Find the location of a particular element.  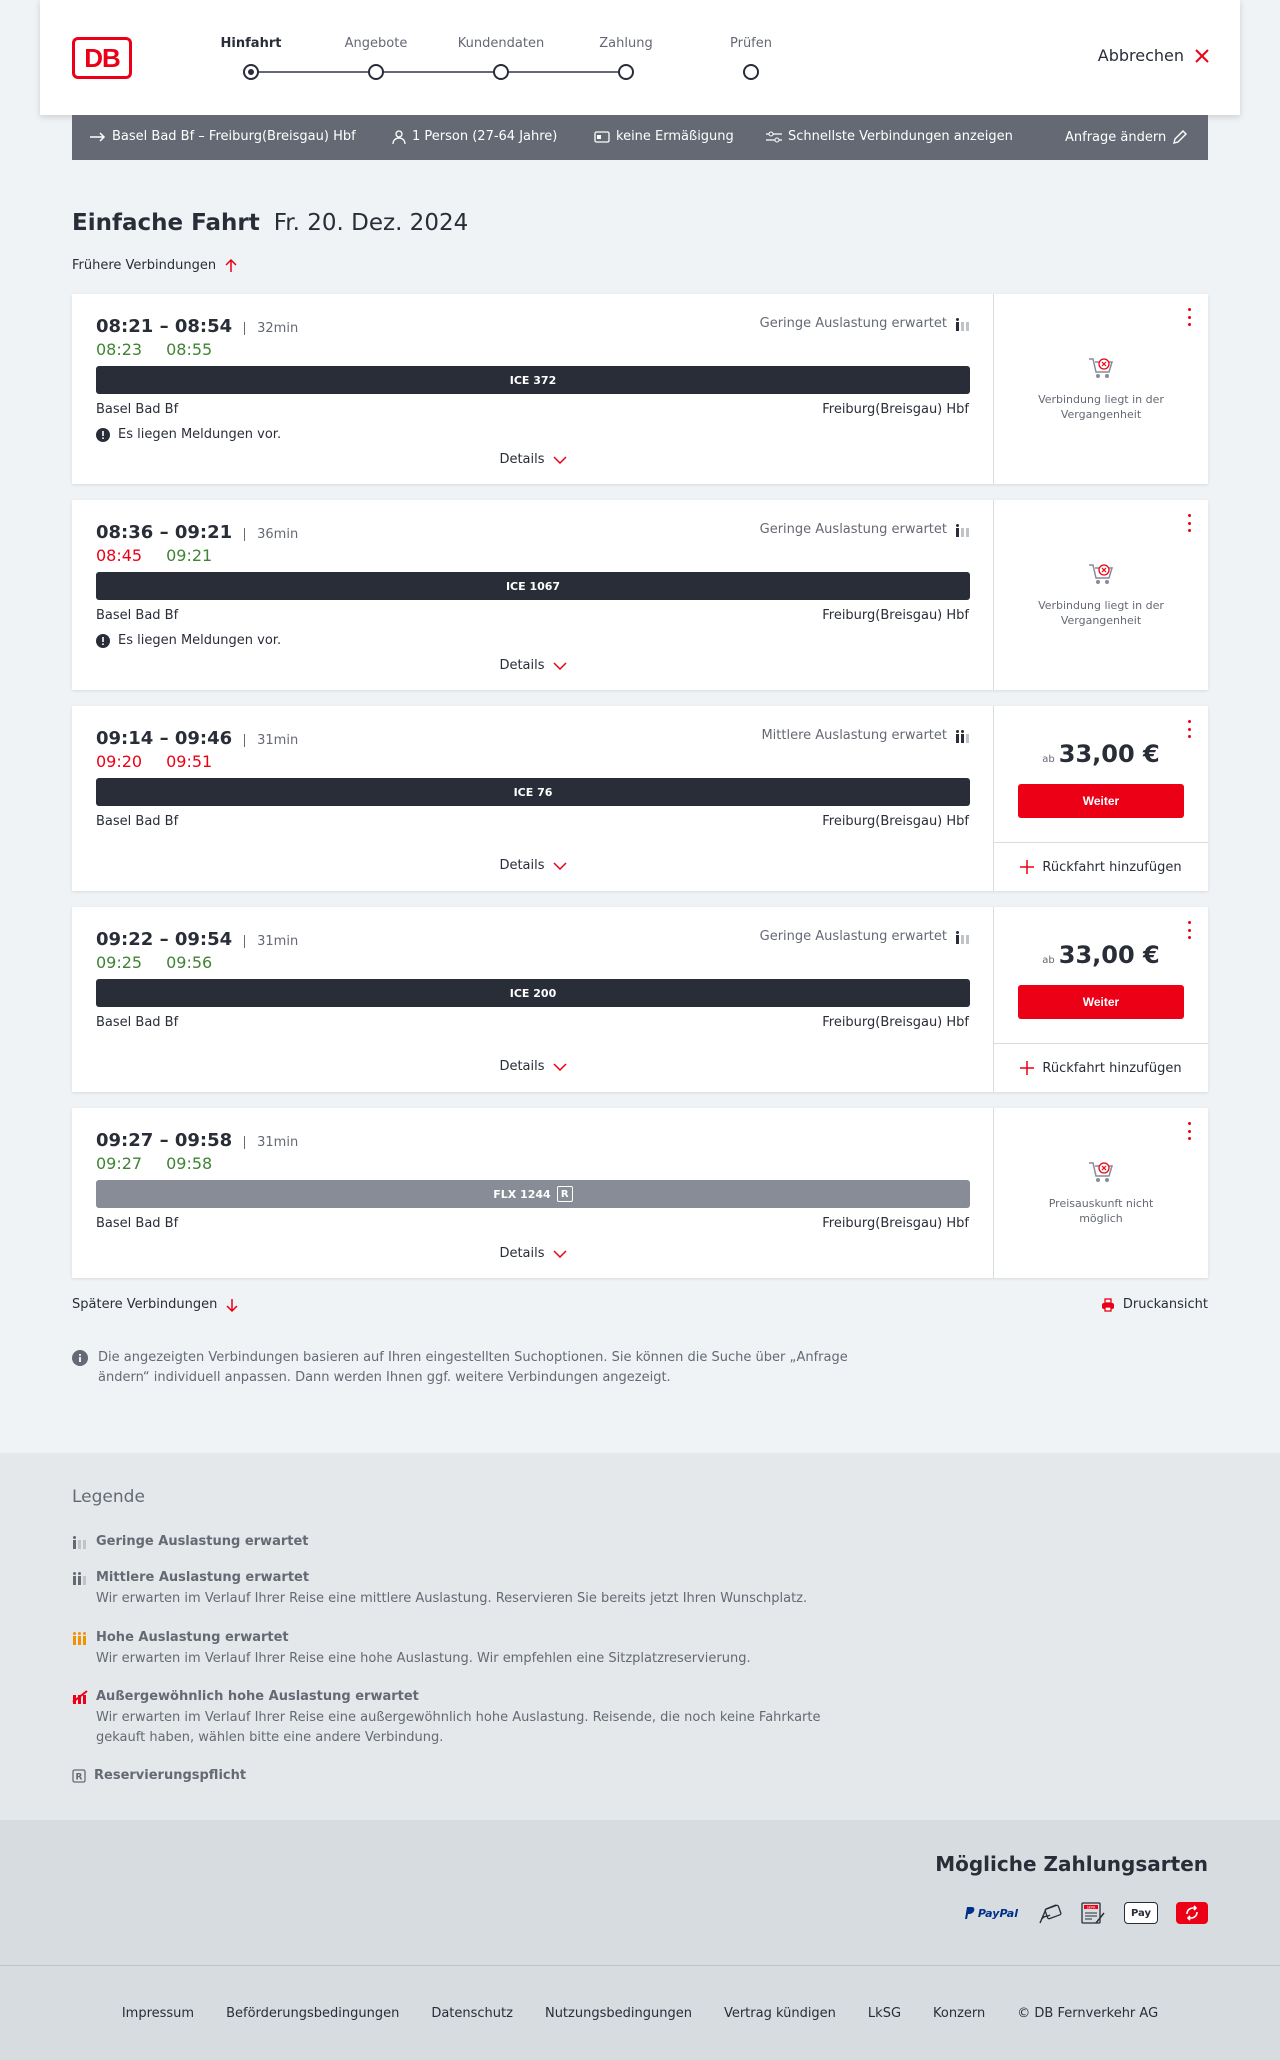

footer-link-nutzung: Nutzungsbedingungen is located at coordinates (618, 2013).